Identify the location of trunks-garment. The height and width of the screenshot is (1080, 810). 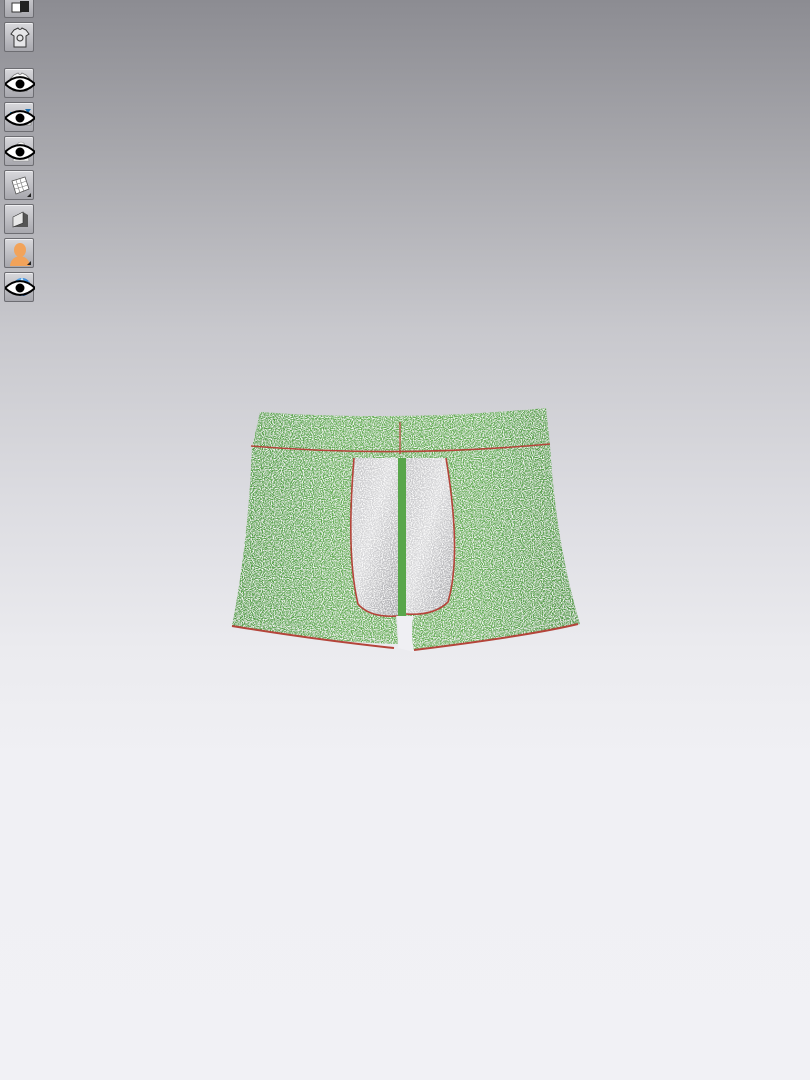
(405, 532).